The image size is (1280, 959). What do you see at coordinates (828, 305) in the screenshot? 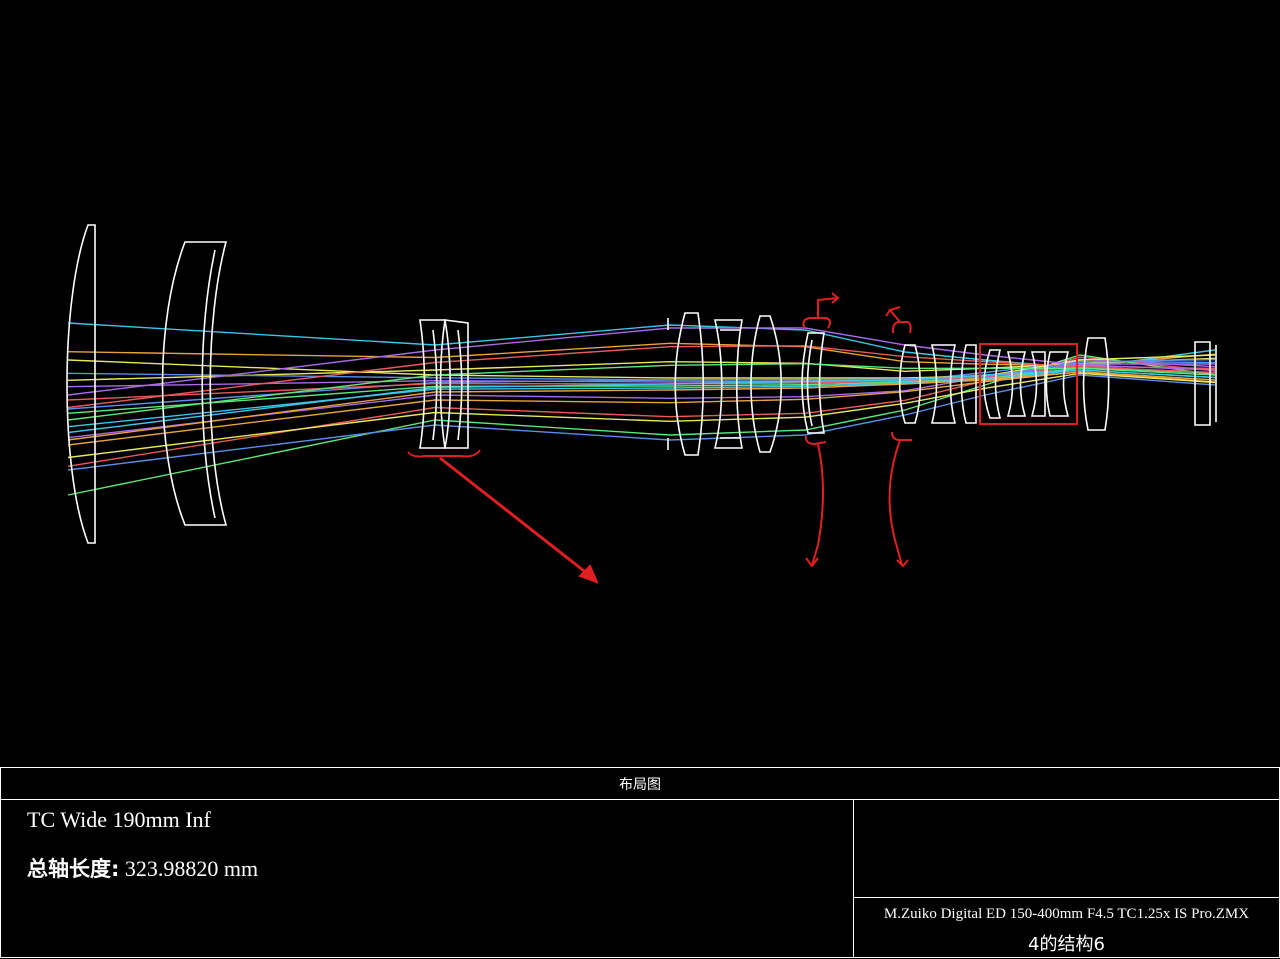
I see `bracket-top-left-hook` at bounding box center [828, 305].